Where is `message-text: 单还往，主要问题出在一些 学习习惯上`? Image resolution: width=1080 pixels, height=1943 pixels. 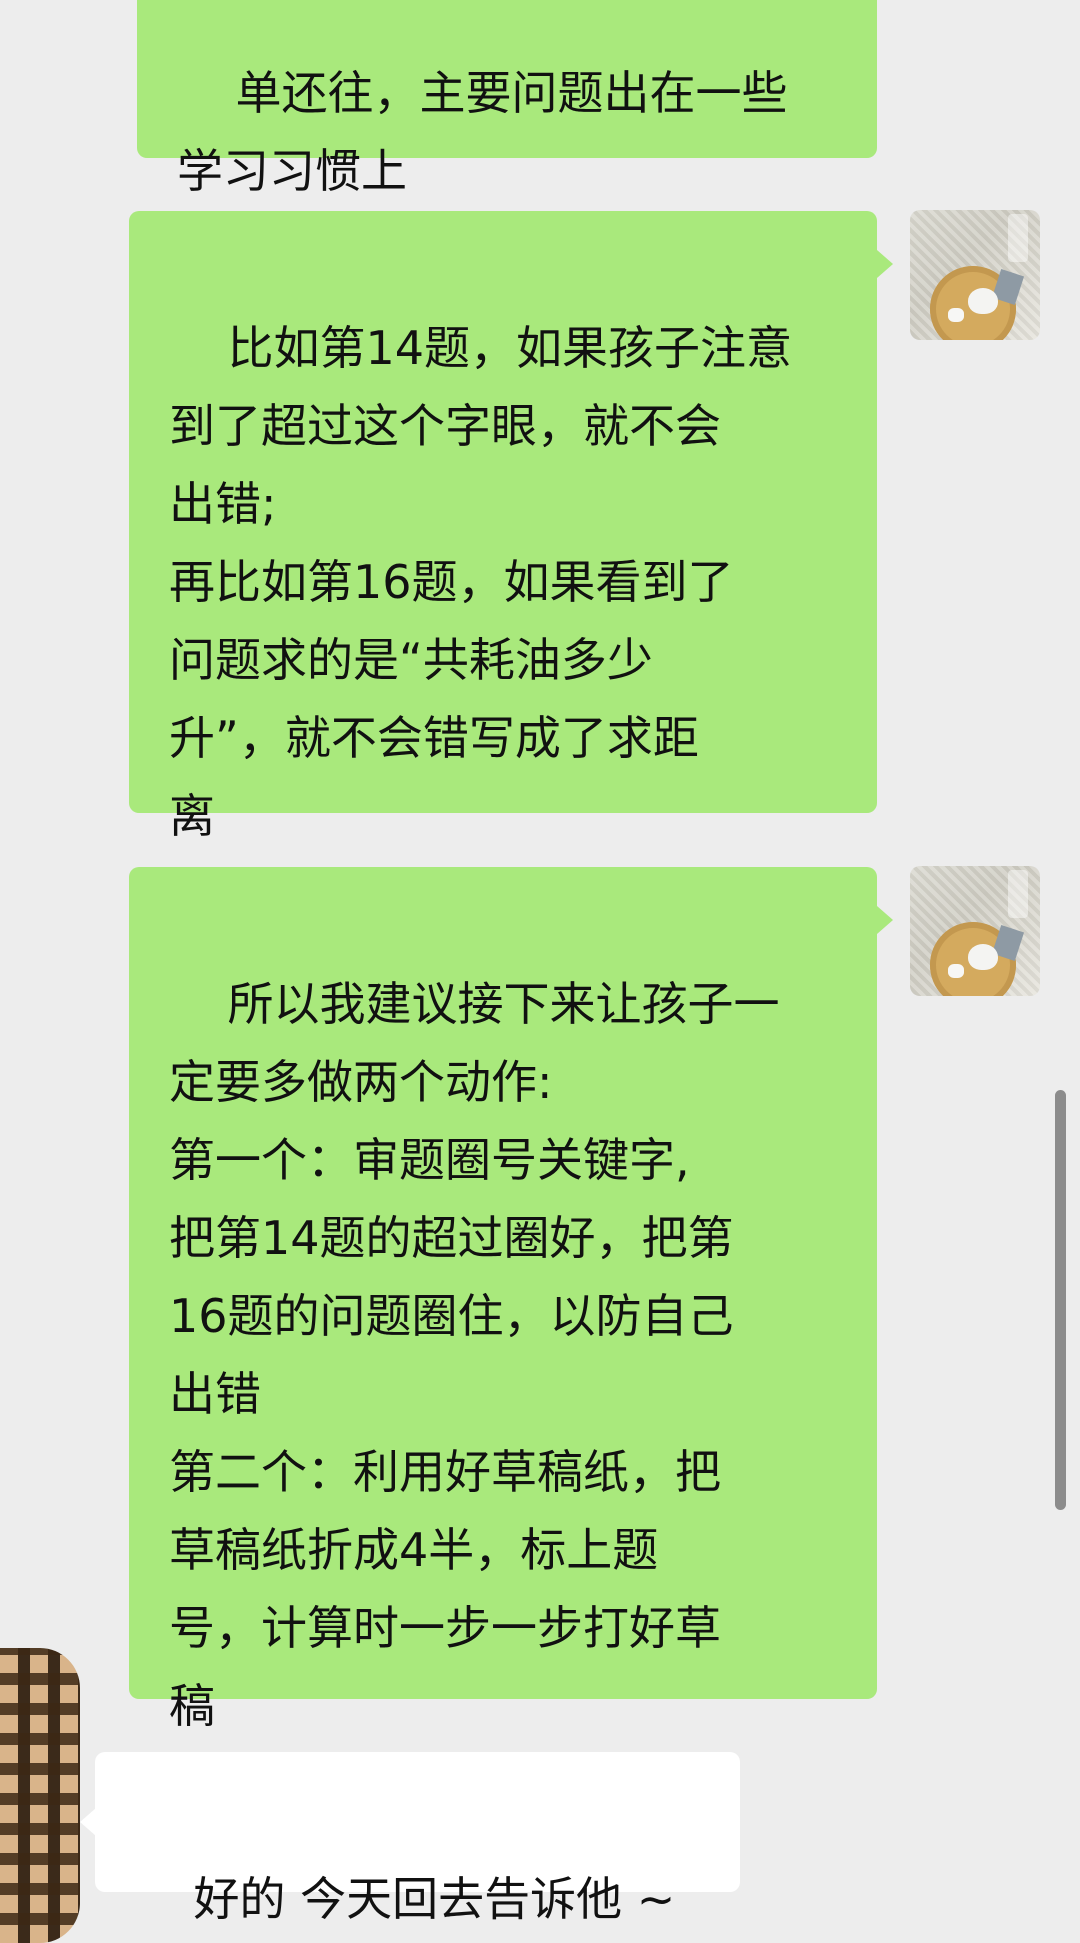
message-text: 单还往，主要问题出在一些 学习习惯上 is located at coordinates (482, 132).